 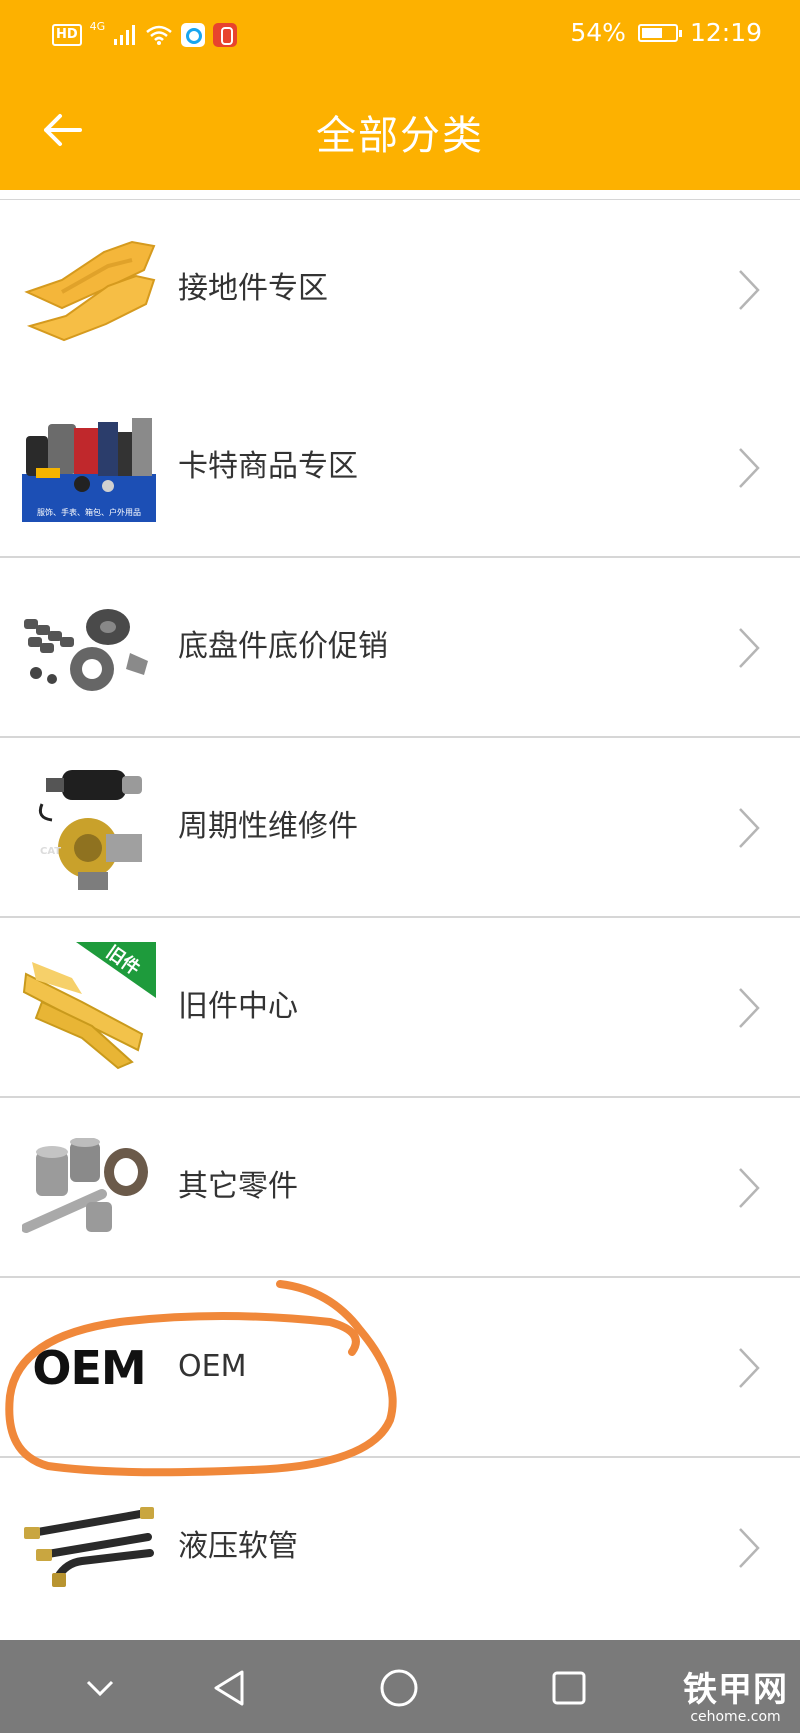 I want to click on page-title: 全部分类, so click(x=400, y=136).